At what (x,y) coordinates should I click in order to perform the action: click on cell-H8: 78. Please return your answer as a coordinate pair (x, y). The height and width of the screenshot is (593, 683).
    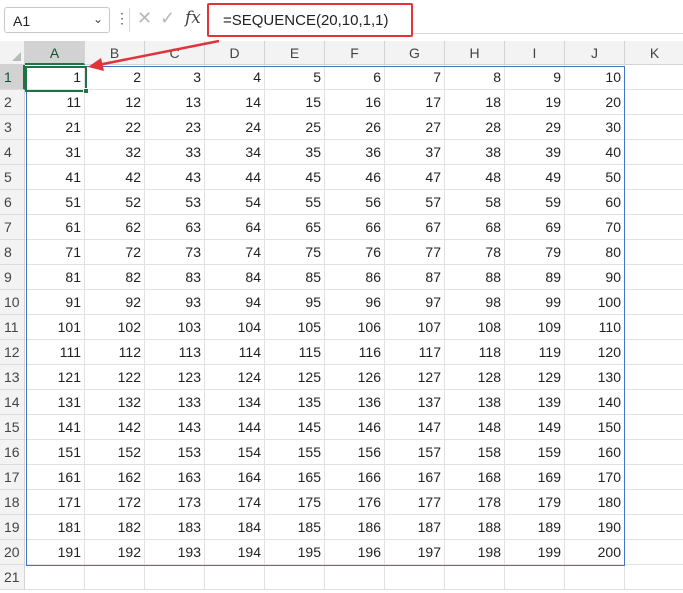
    Looking at the image, I should click on (475, 252).